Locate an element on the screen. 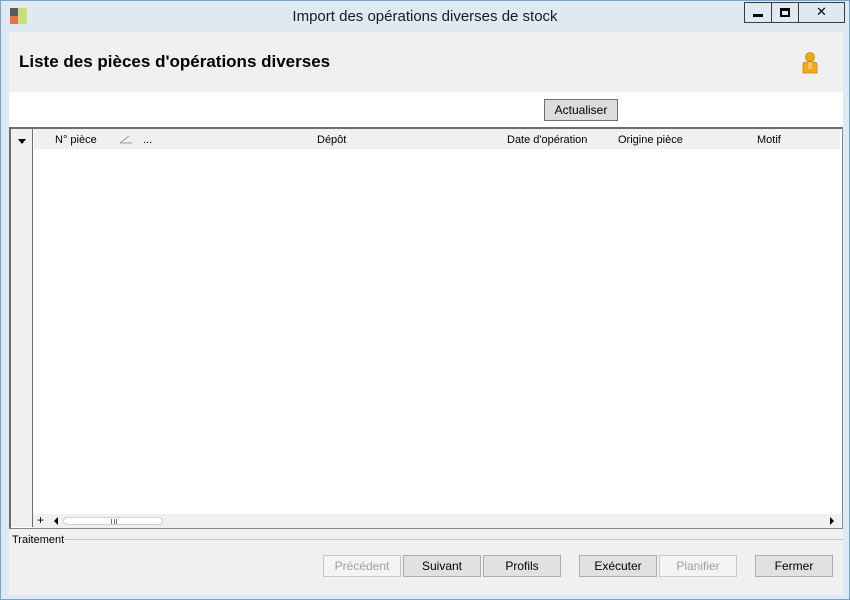  page-title: Liste des pièces d'opérations diverses is located at coordinates (175, 61).